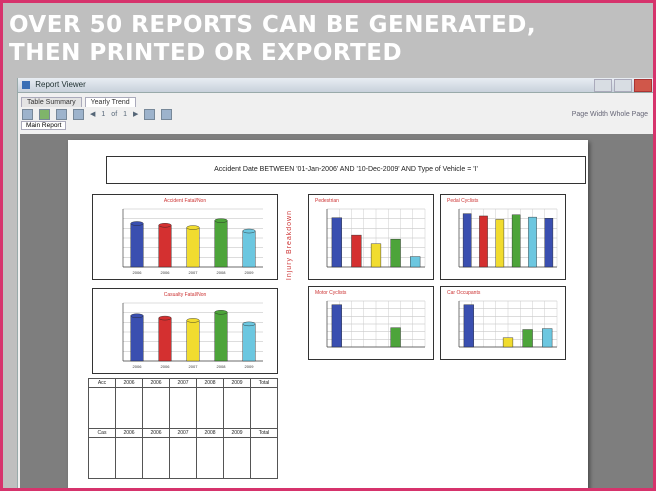  What do you see at coordinates (335, 114) in the screenshot?
I see `viewer-toolbar: ◀ 1 of 1 ▶ Page Width Whole Page` at bounding box center [335, 114].